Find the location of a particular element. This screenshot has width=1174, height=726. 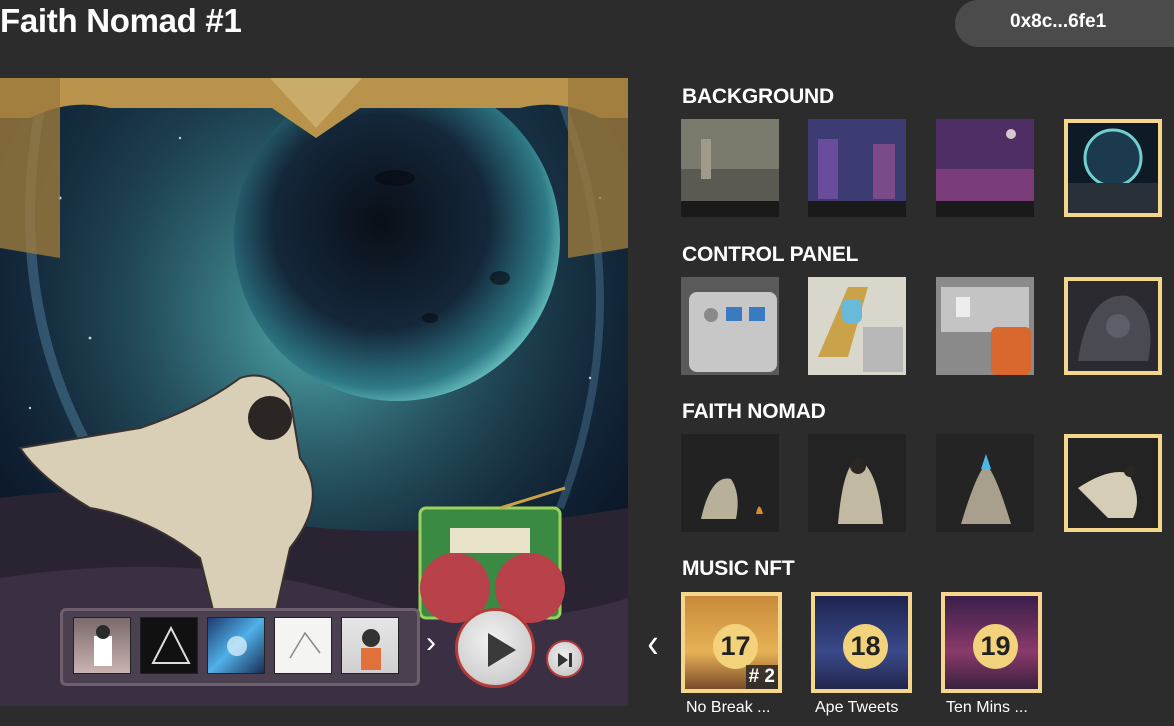

section-label-control-panel: CONTROL PANEL is located at coordinates (770, 254).